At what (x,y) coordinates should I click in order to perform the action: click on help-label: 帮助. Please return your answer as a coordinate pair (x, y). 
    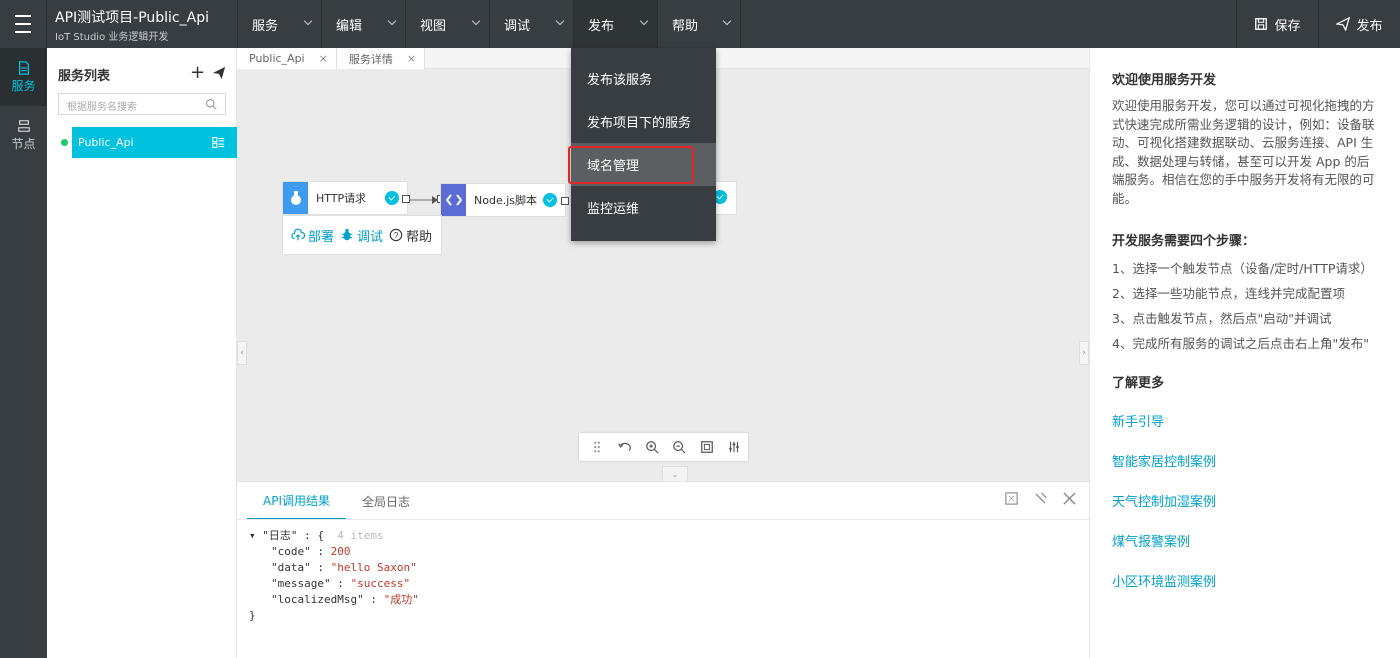
    Looking at the image, I should click on (419, 237).